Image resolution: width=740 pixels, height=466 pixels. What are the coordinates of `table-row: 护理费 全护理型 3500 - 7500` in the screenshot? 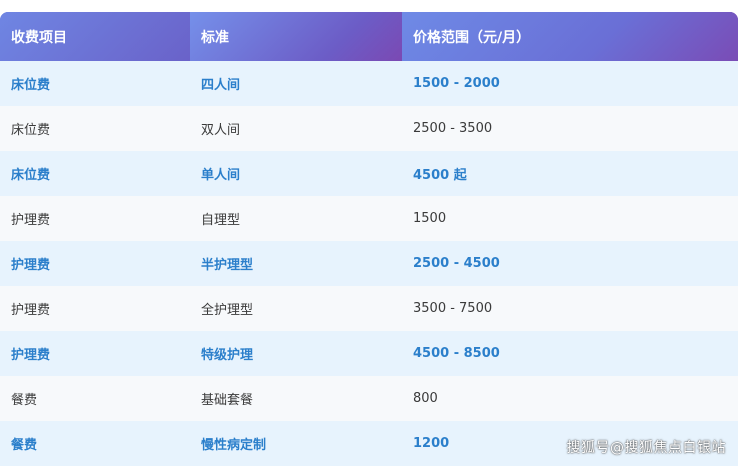 It's located at (369, 308).